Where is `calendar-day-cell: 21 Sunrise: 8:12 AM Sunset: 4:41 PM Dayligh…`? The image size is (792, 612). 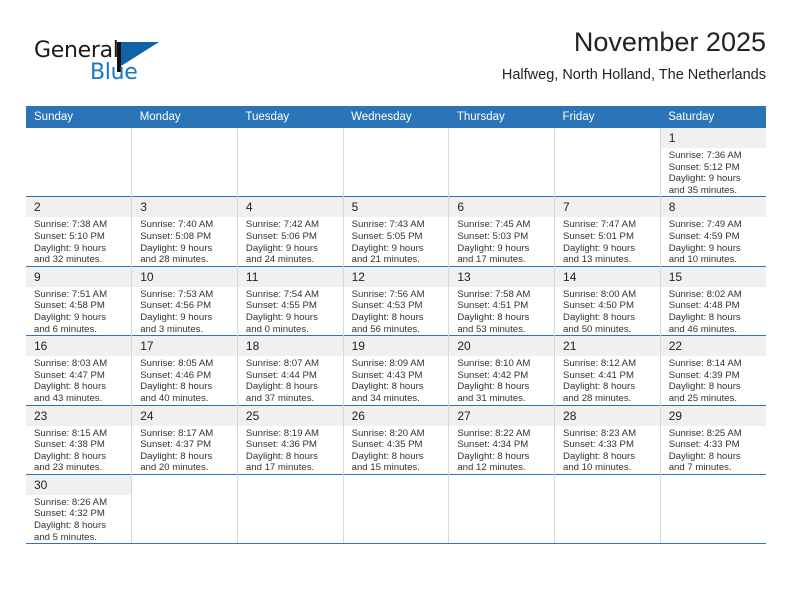
calendar-day-cell: 21 Sunrise: 8:12 AM Sunset: 4:41 PM Dayligh… is located at coordinates (607, 370).